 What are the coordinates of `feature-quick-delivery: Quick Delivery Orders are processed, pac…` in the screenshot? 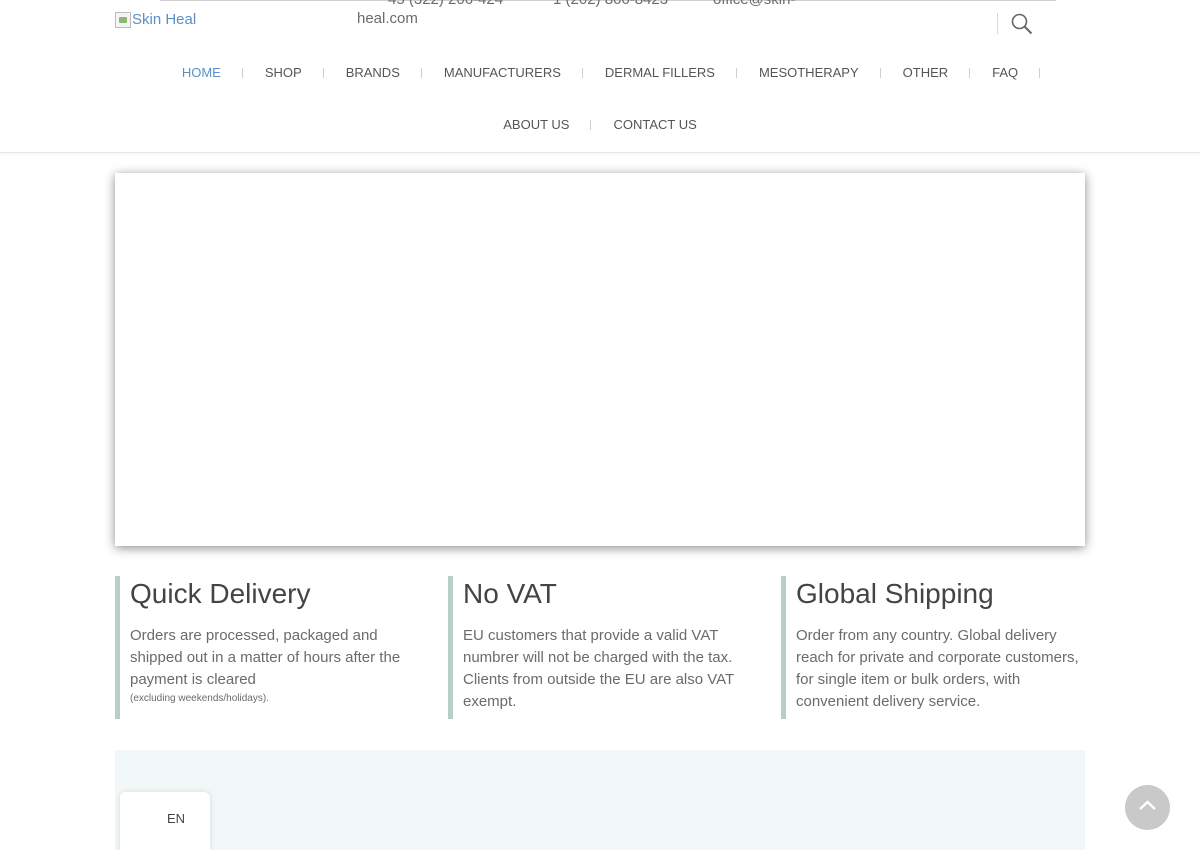 It's located at (270, 647).